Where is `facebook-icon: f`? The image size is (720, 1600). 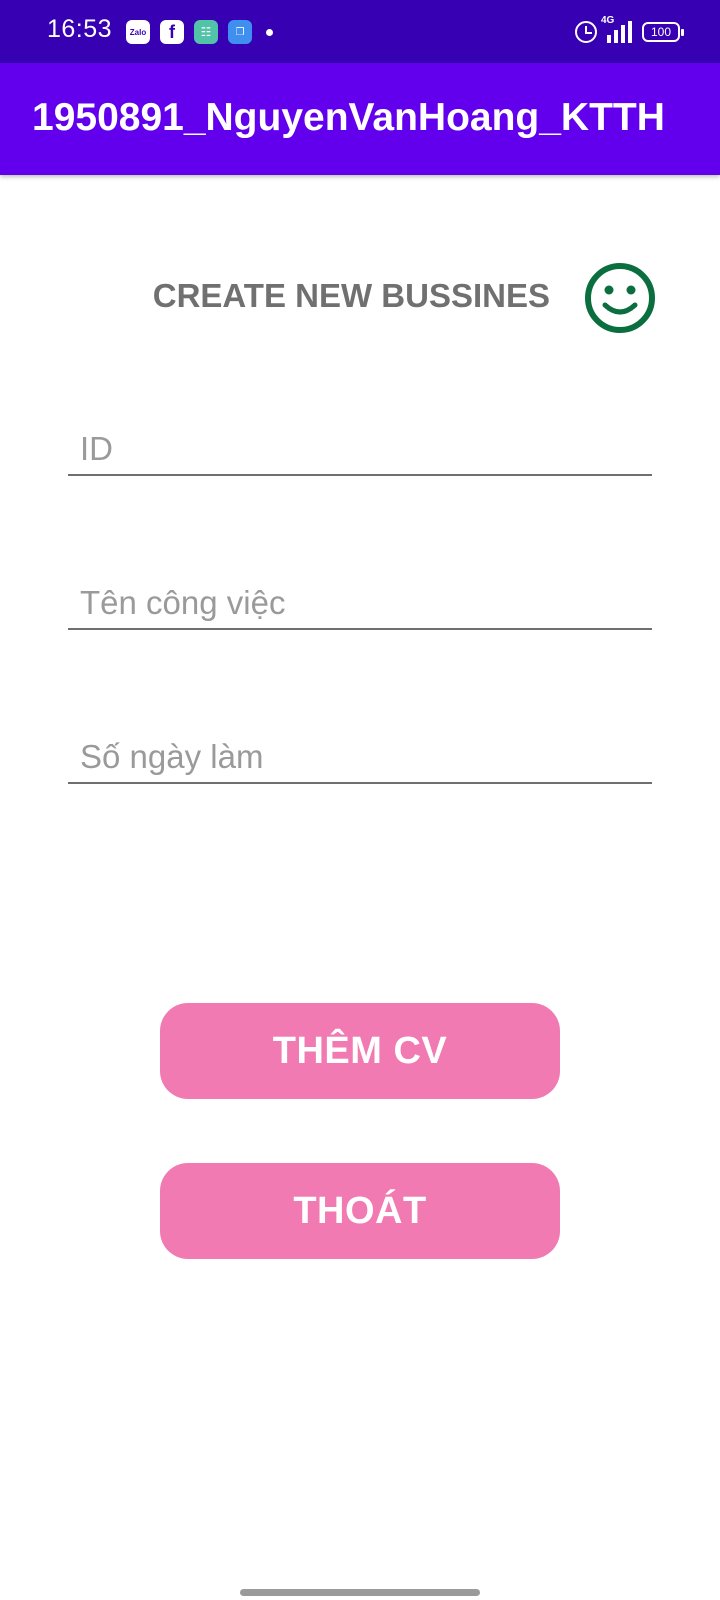
facebook-icon: f is located at coordinates (172, 32).